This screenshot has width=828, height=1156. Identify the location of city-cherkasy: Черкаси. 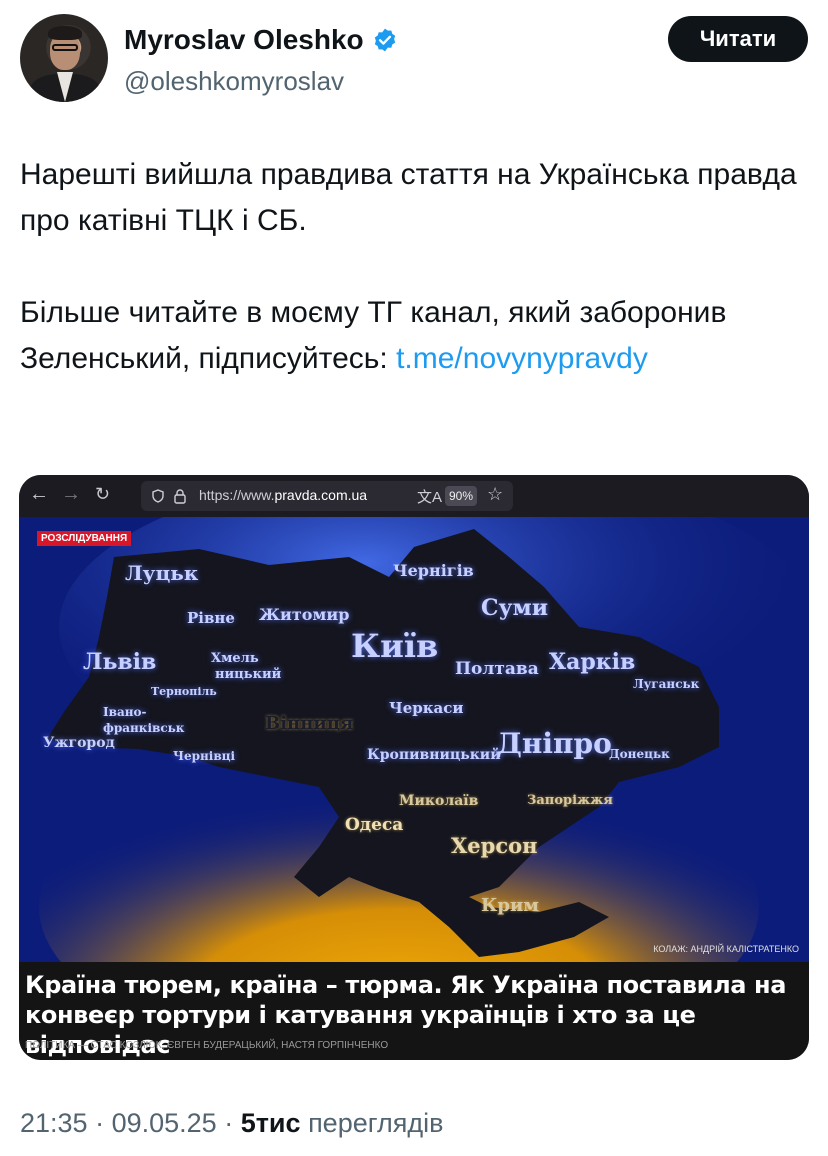
(426, 708).